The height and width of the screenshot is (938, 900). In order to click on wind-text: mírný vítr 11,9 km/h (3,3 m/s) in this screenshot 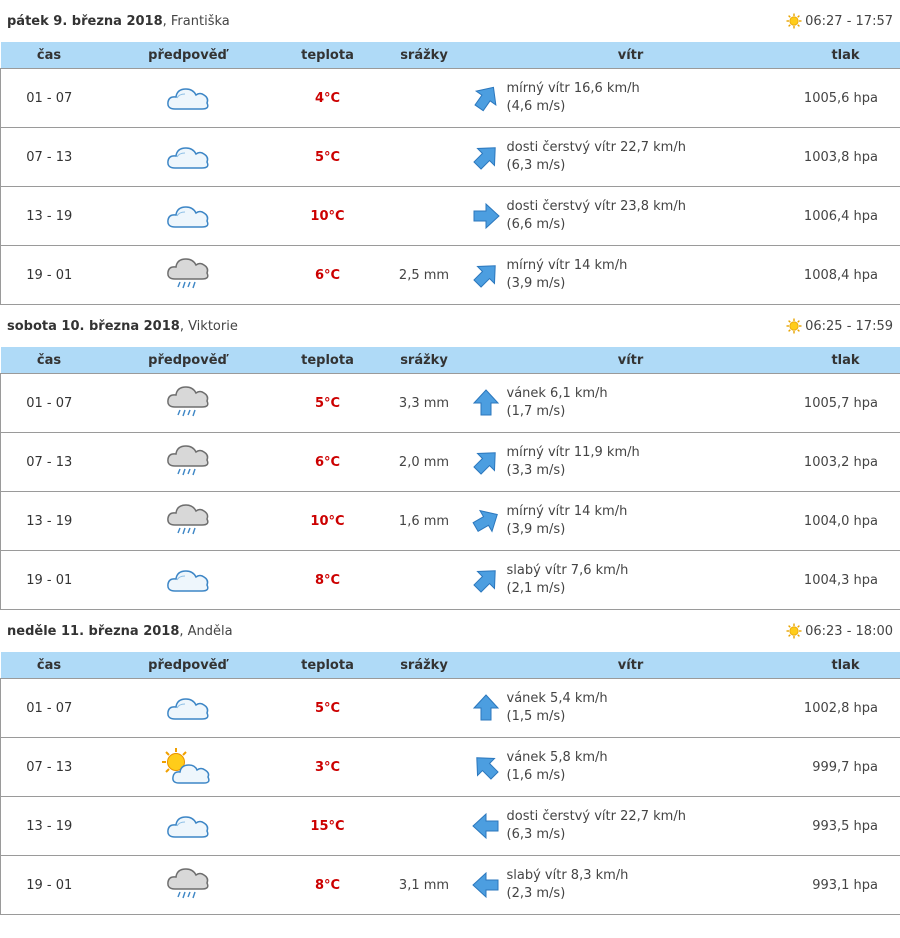, I will do `click(573, 462)`.